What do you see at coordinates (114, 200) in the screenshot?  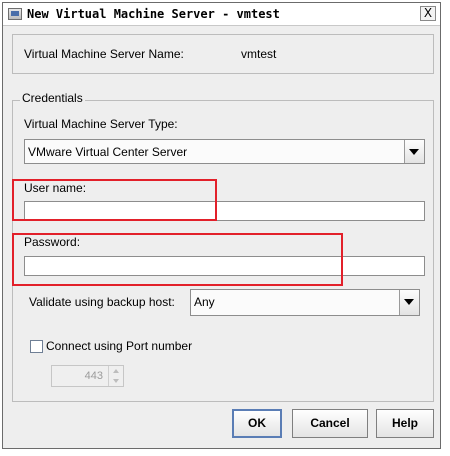 I see `username-highlight-box` at bounding box center [114, 200].